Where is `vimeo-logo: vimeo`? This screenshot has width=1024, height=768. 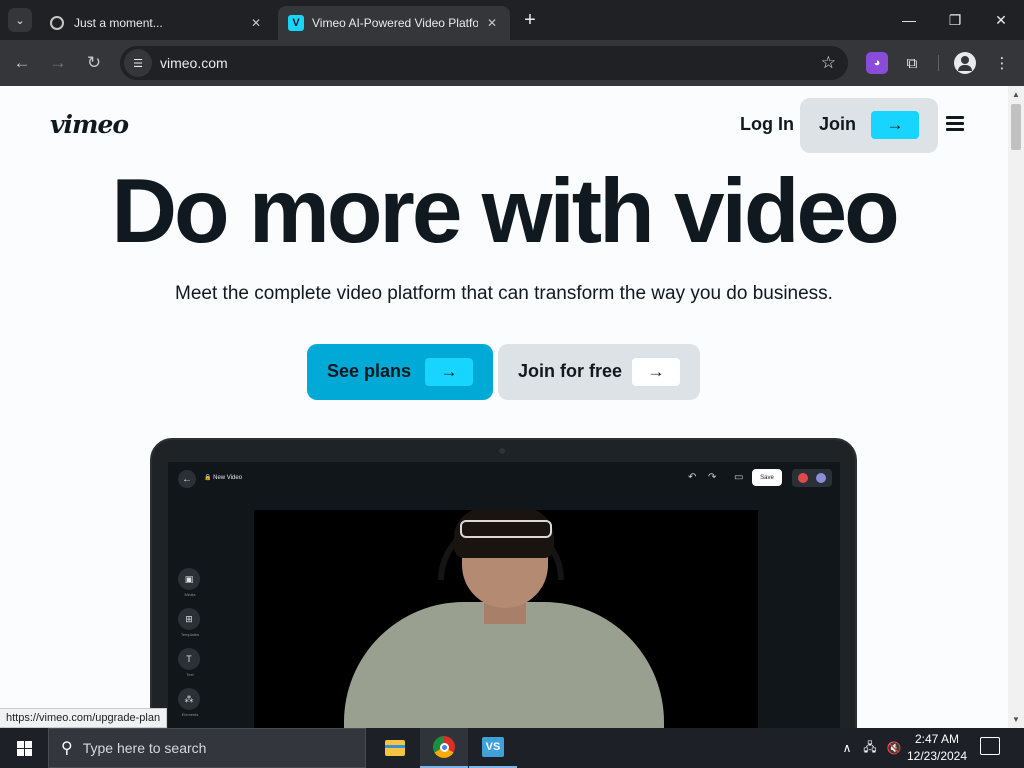 vimeo-logo: vimeo is located at coordinates (89, 124).